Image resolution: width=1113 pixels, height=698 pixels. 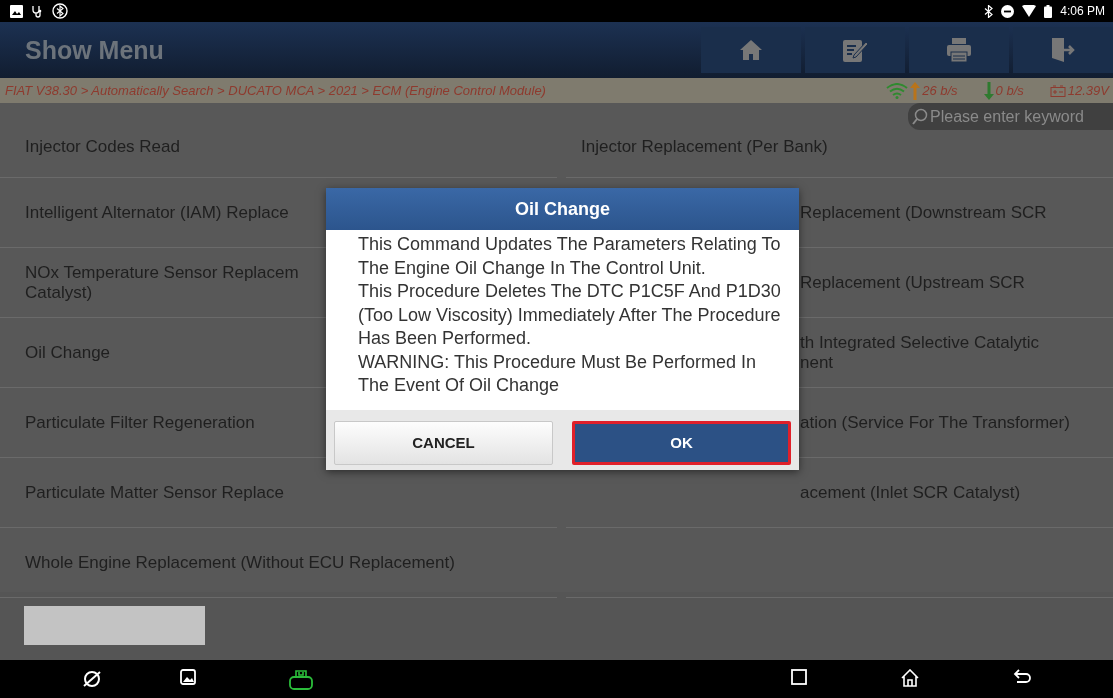 I want to click on home-button, so click(x=910, y=678).